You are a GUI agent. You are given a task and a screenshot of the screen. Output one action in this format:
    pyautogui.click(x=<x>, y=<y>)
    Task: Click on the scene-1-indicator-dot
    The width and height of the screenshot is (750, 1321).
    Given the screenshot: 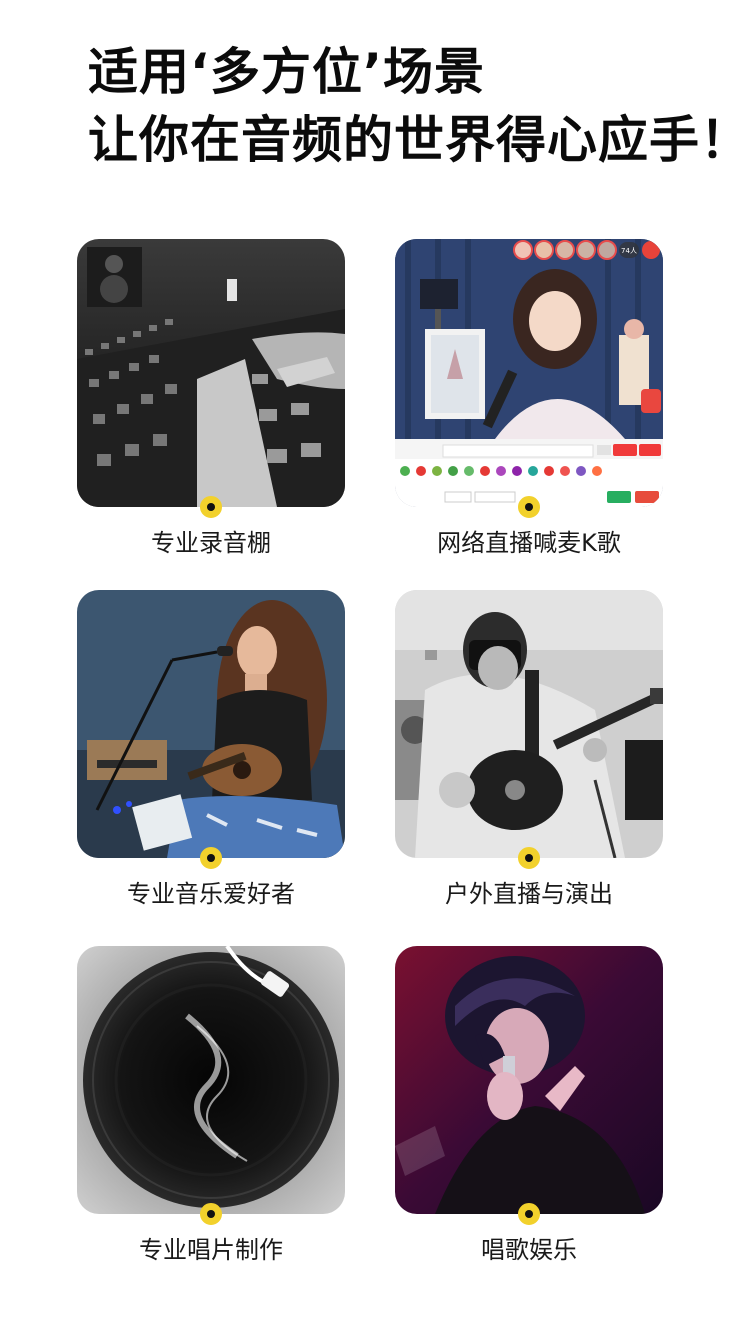 What is the action you would take?
    pyautogui.click(x=211, y=507)
    